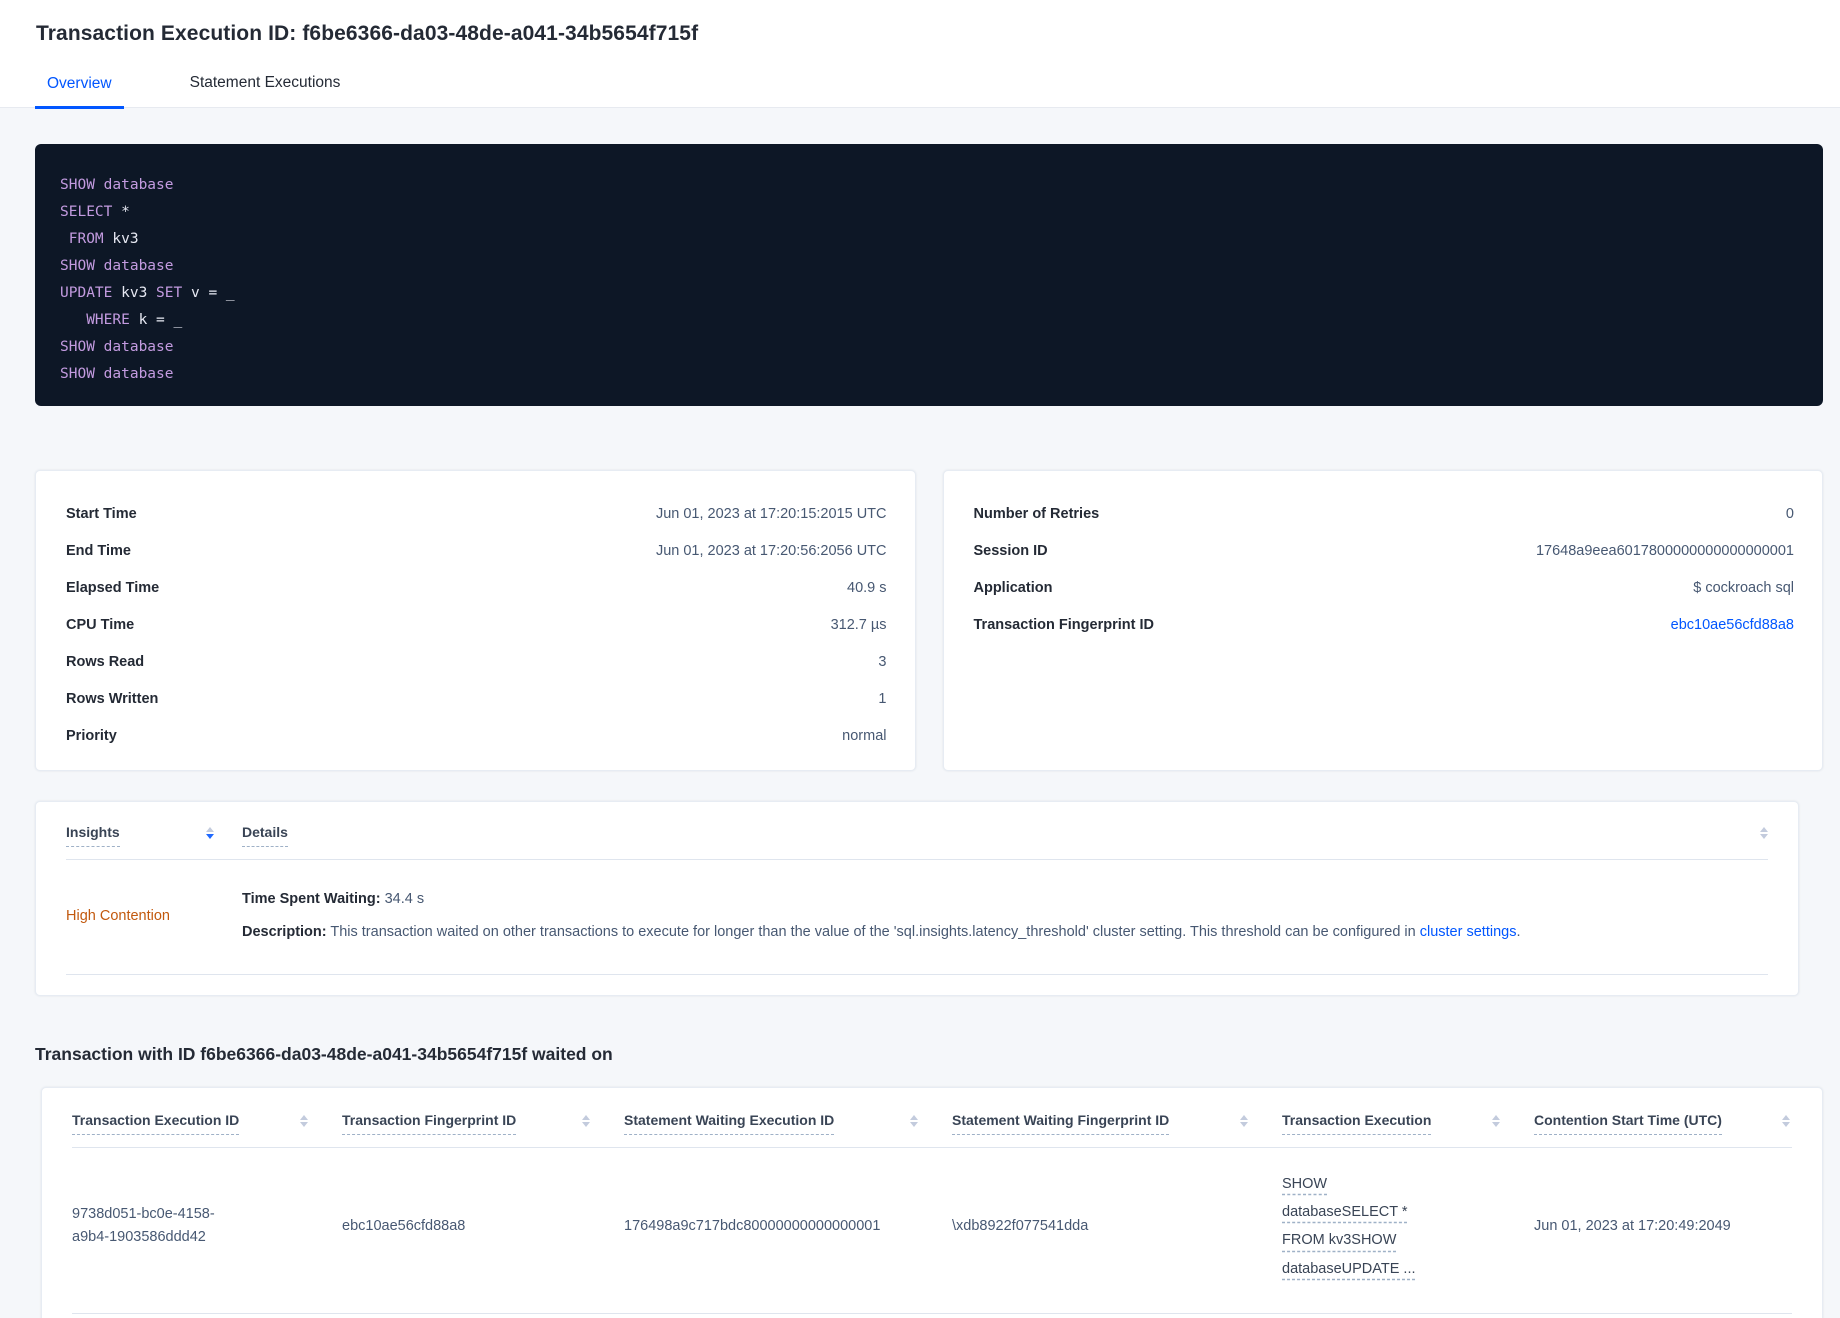  I want to click on tab-statement-executions: Statement Executions, so click(265, 90).